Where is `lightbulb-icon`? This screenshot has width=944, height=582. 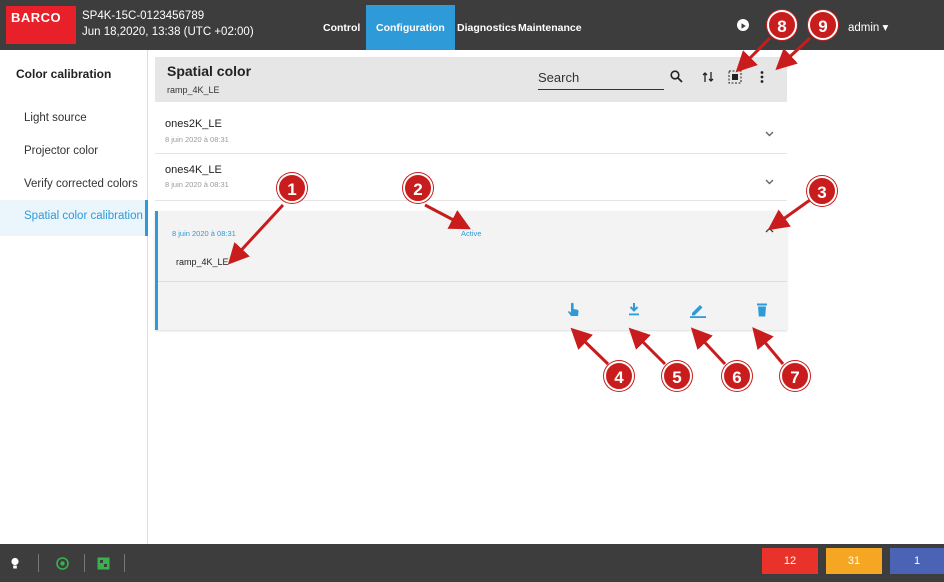 lightbulb-icon is located at coordinates (15, 565).